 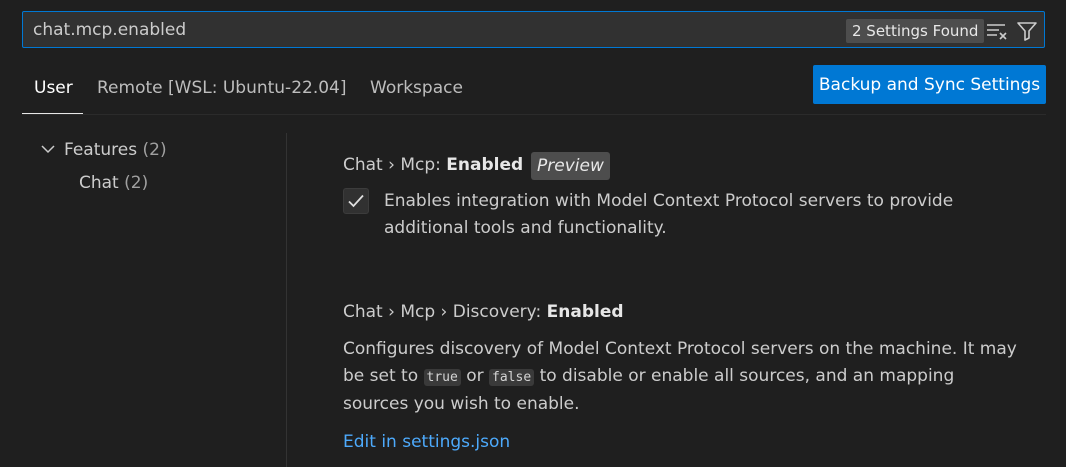 I want to click on preview-tag: Preview, so click(x=570, y=166).